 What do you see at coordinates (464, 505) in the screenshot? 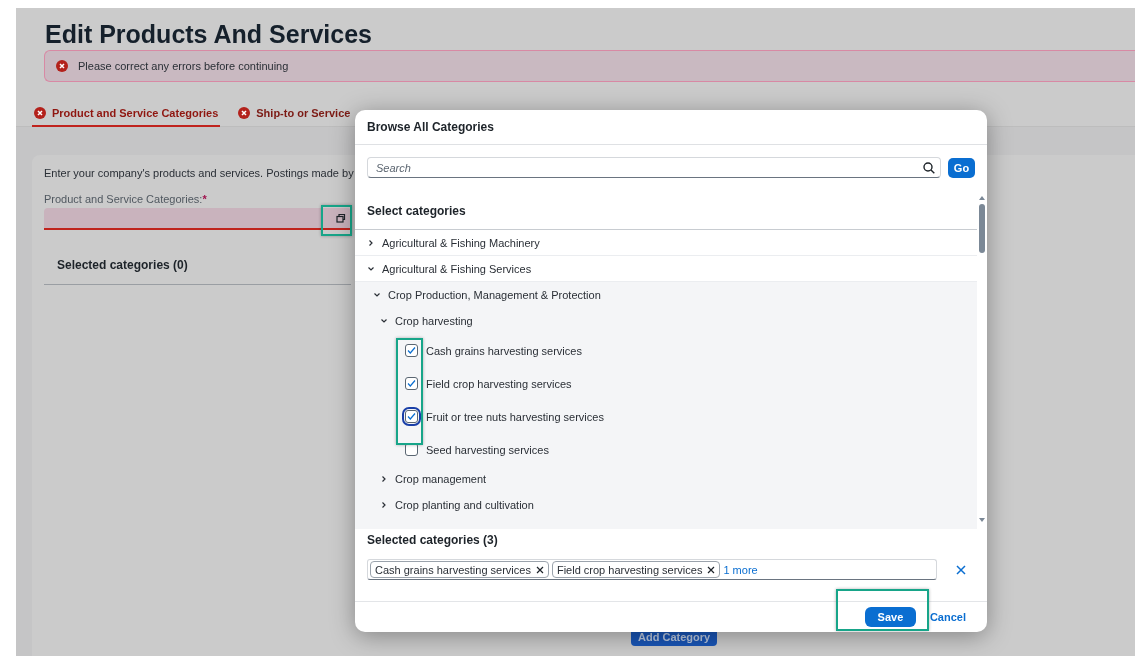
I see `tree-item-label: Crop planting and cultivation` at bounding box center [464, 505].